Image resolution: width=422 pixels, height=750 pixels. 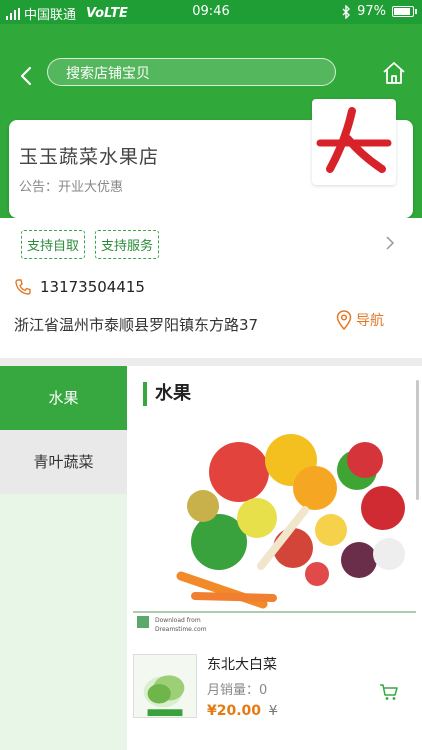 What do you see at coordinates (211, 362) in the screenshot?
I see `section-divider` at bounding box center [211, 362].